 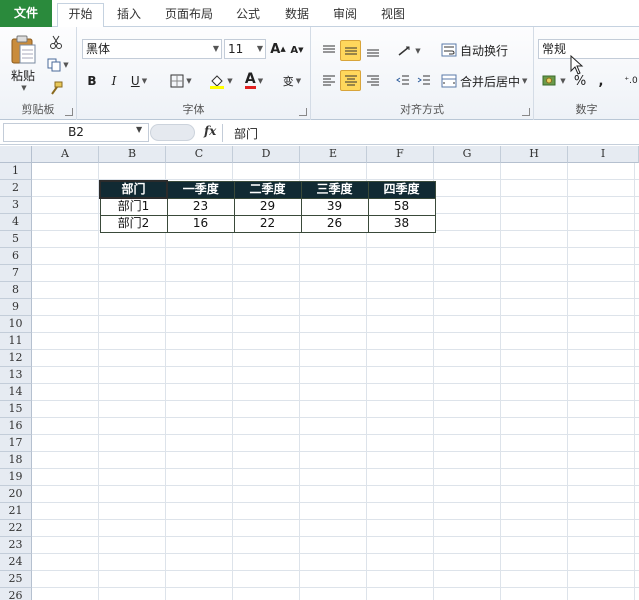 I want to click on row-header: 20, so click(x=16, y=494).